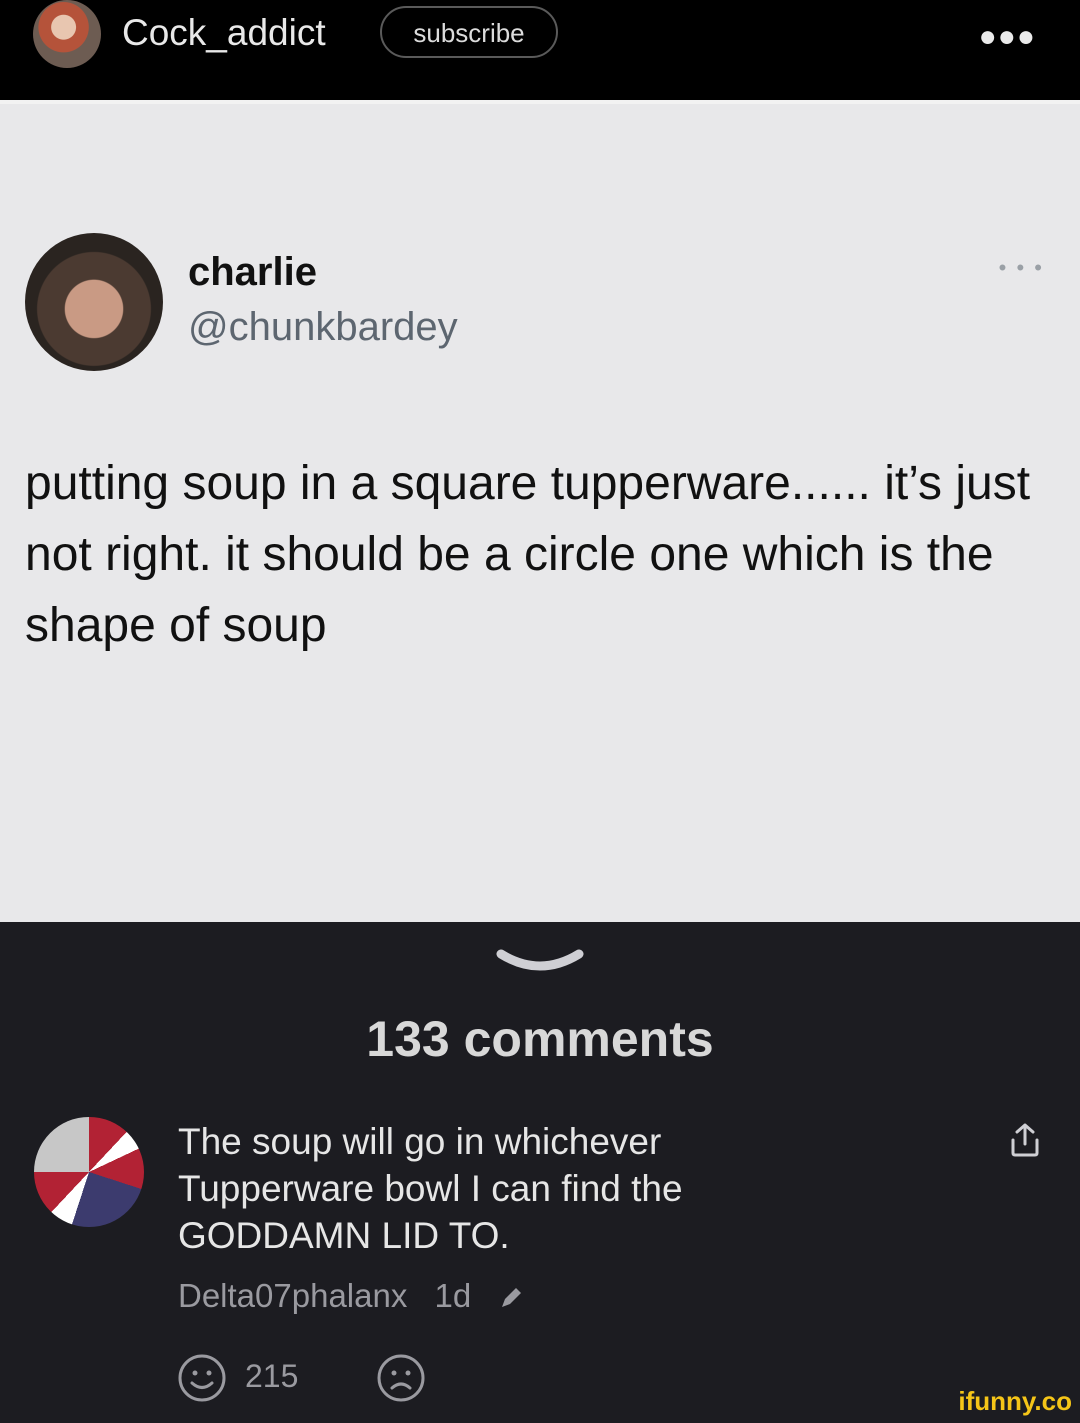  I want to click on top-bar: Cock_addict subscribe ●●●, so click(540, 50).